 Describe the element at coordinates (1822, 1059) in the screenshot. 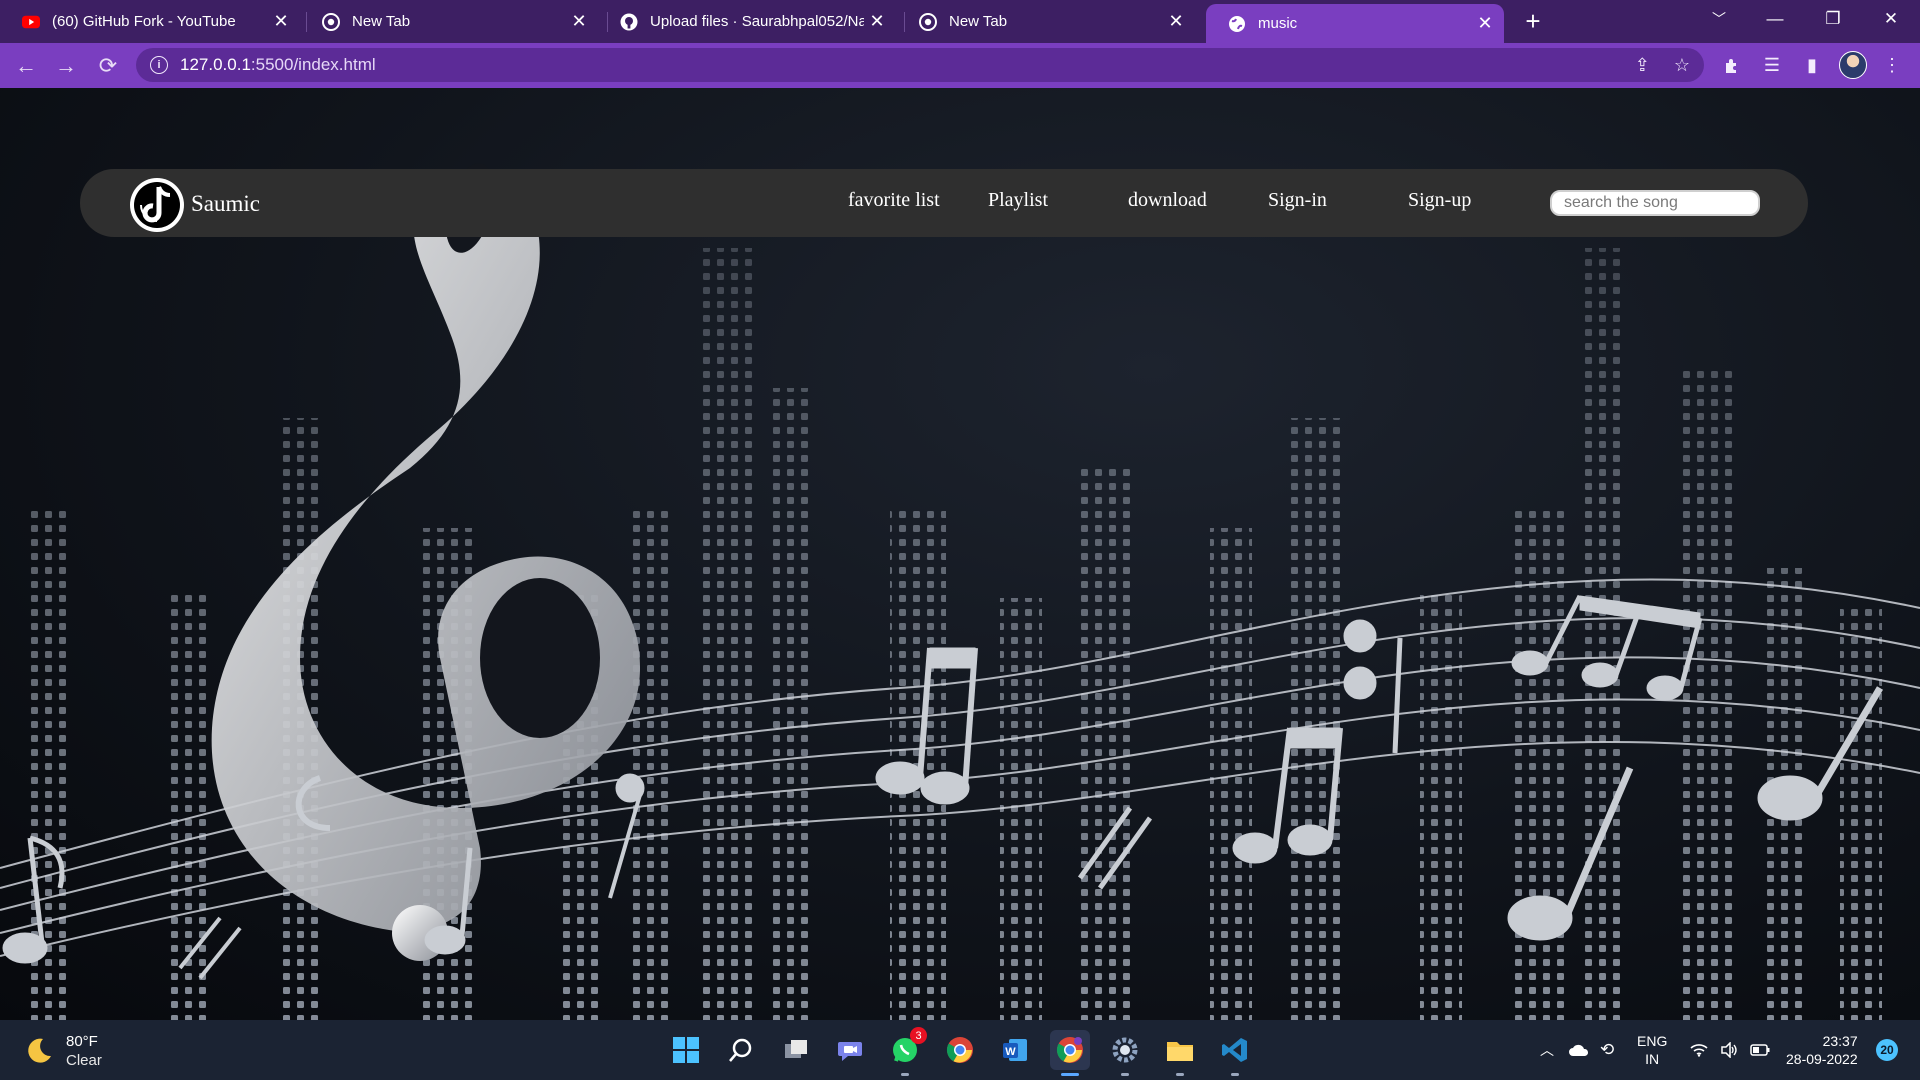

I see `clock-date: 28-09-2022` at that location.